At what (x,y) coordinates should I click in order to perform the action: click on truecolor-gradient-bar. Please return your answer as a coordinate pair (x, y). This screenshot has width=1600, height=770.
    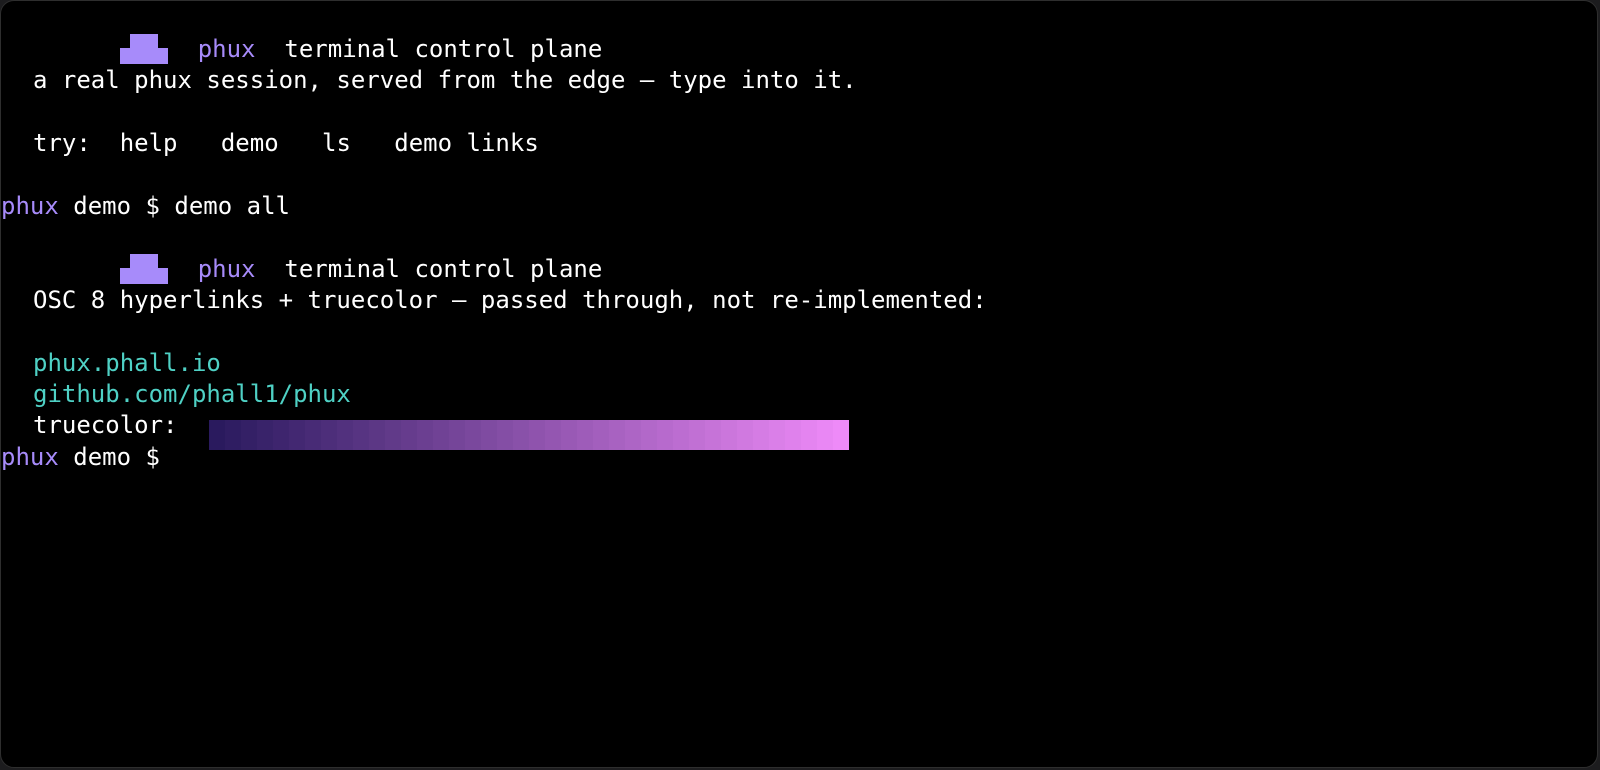
    Looking at the image, I should click on (529, 435).